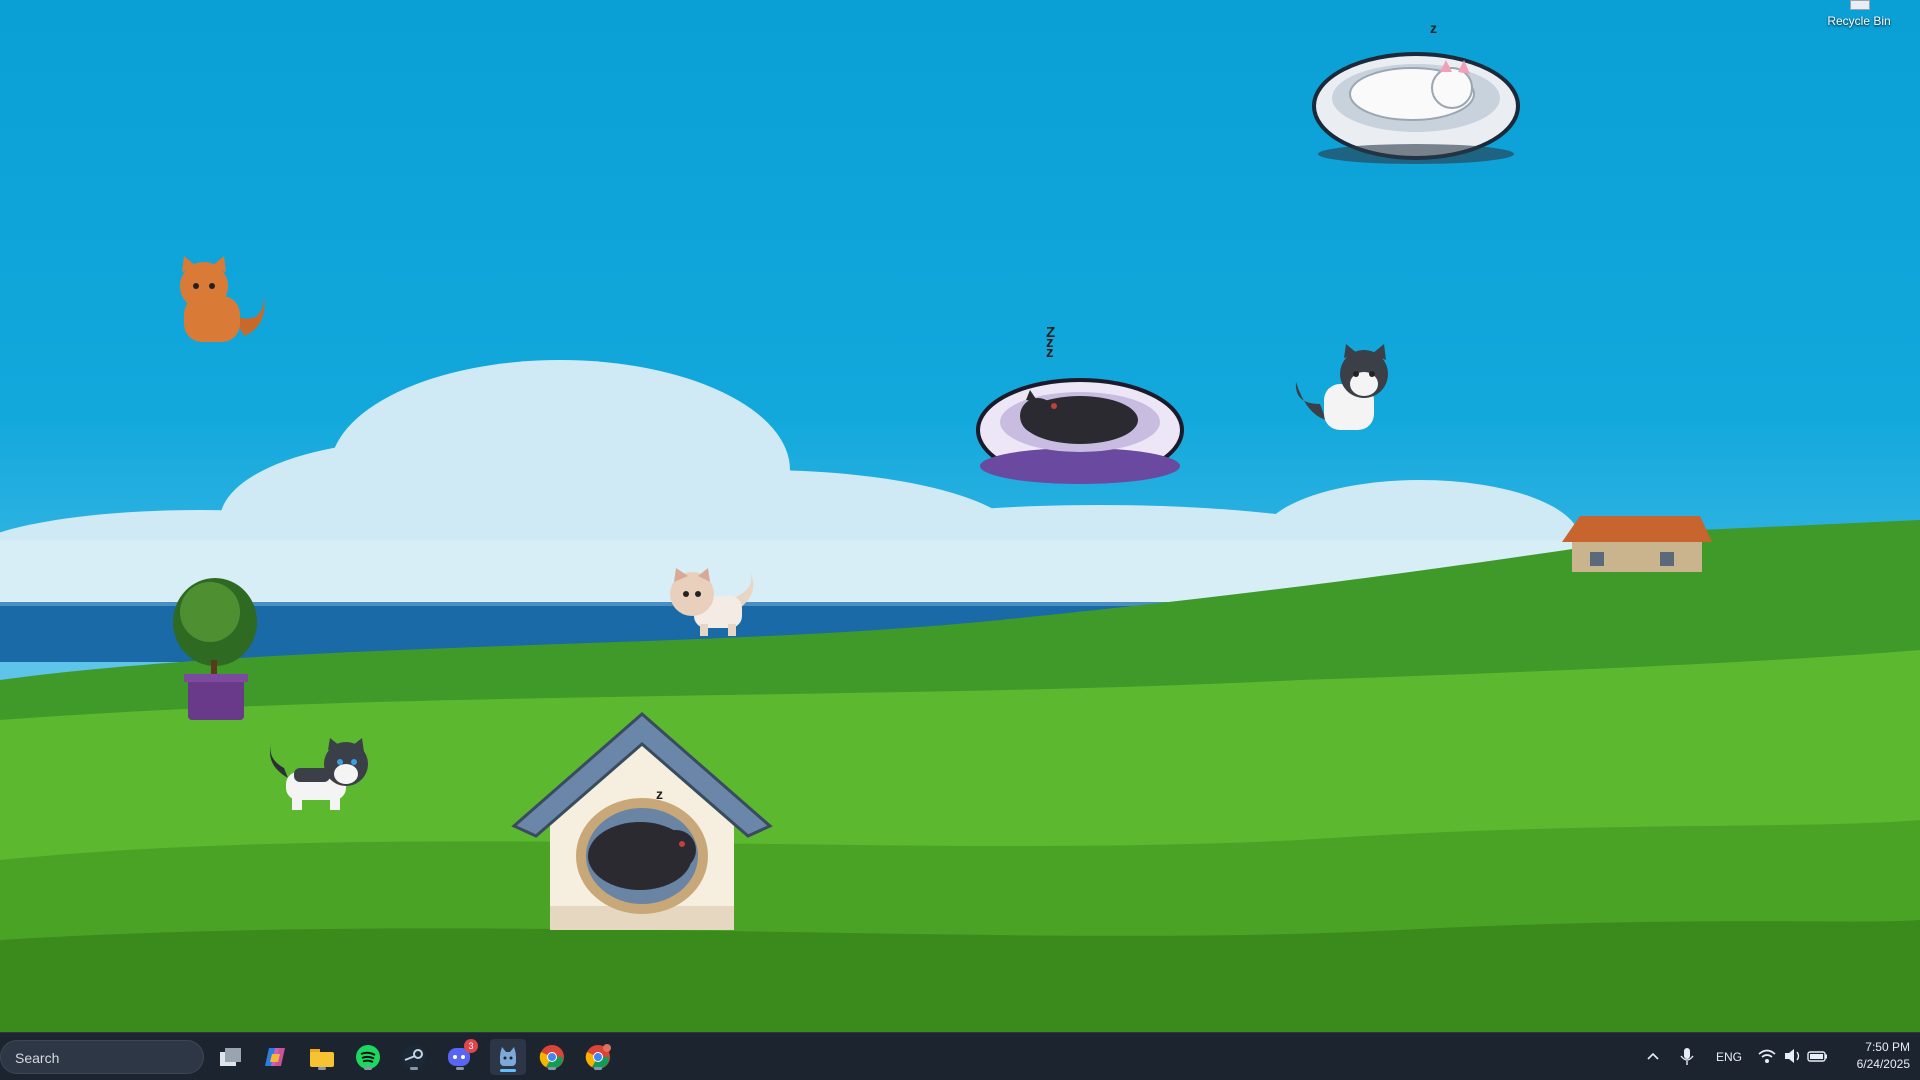  Describe the element at coordinates (598, 1057) in the screenshot. I see `chrome-profile-button` at that location.